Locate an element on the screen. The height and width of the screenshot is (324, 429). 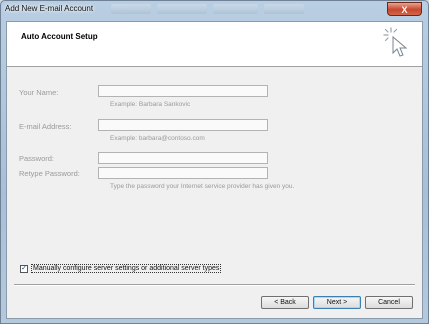
password-field is located at coordinates (183, 158).